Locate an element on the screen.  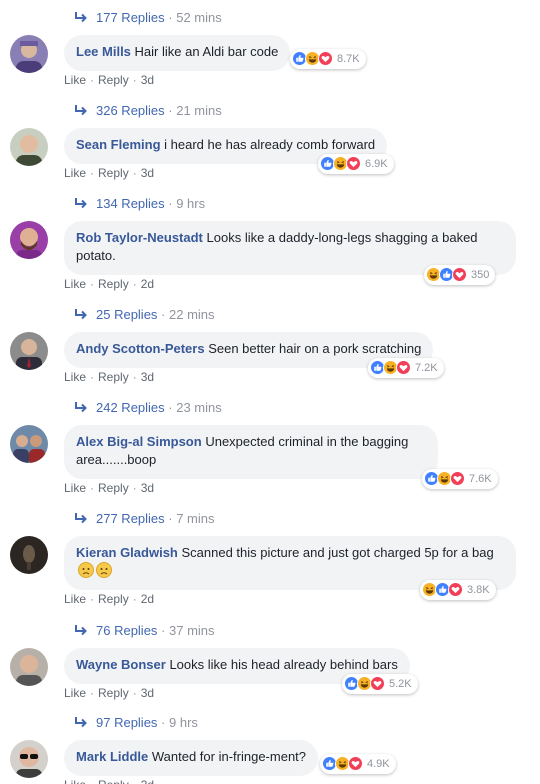
view-replies-link: 242 Replies · 23 mins is located at coordinates (148, 407).